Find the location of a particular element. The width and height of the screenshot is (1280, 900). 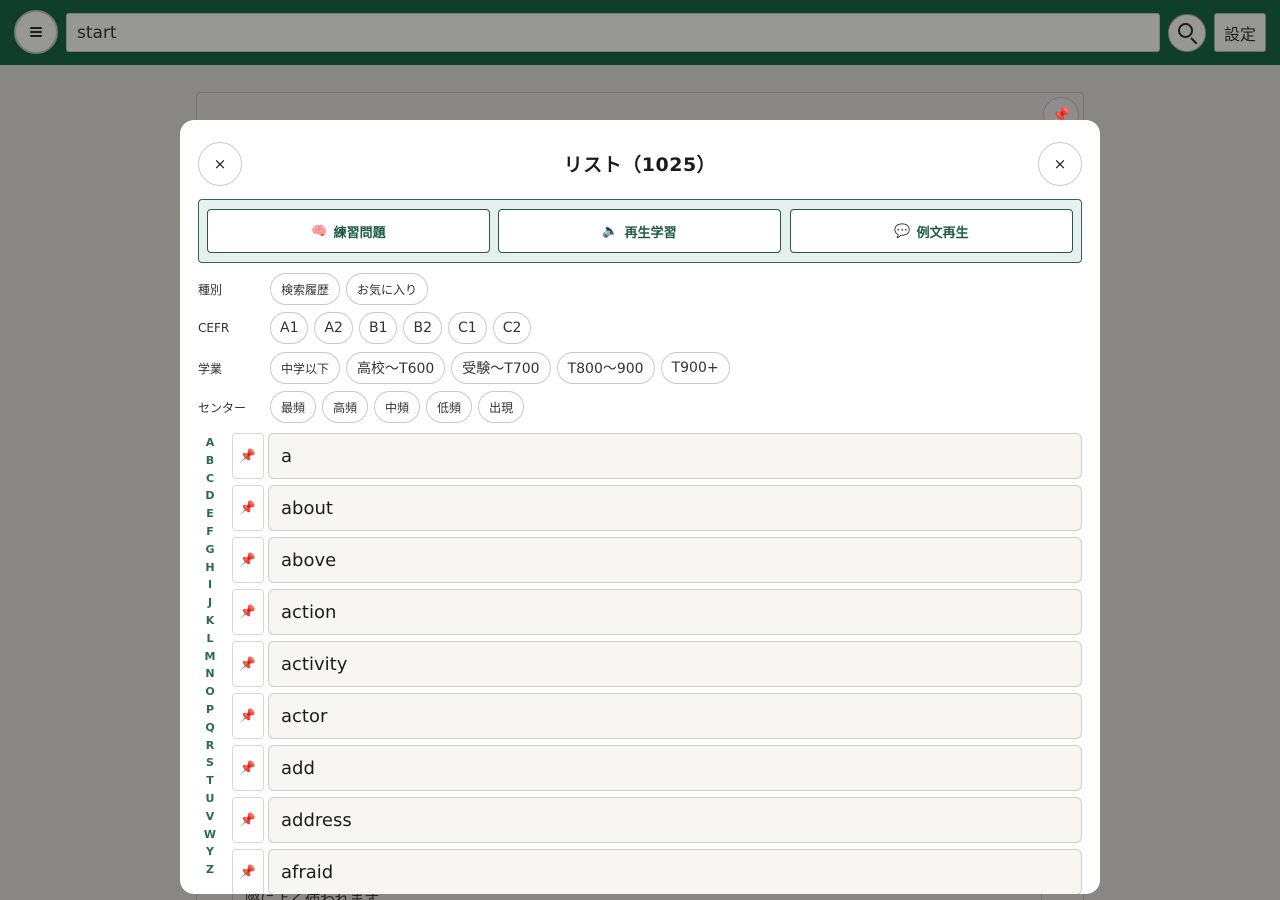

chip-low-frequent: 低頻 is located at coordinates (449, 407).